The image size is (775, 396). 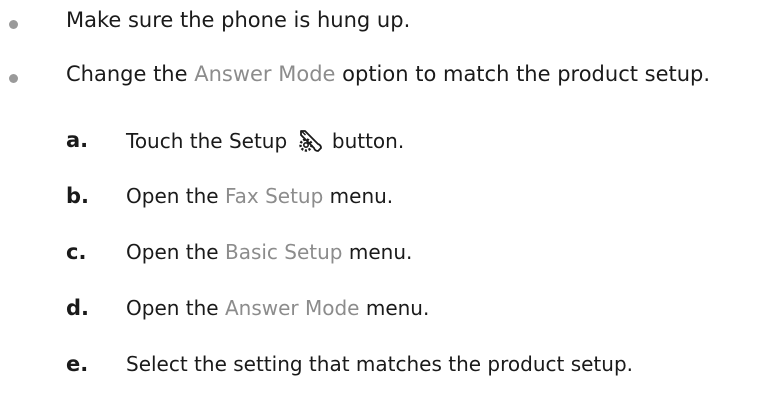 I want to click on step-letter: d., so click(x=78, y=308).